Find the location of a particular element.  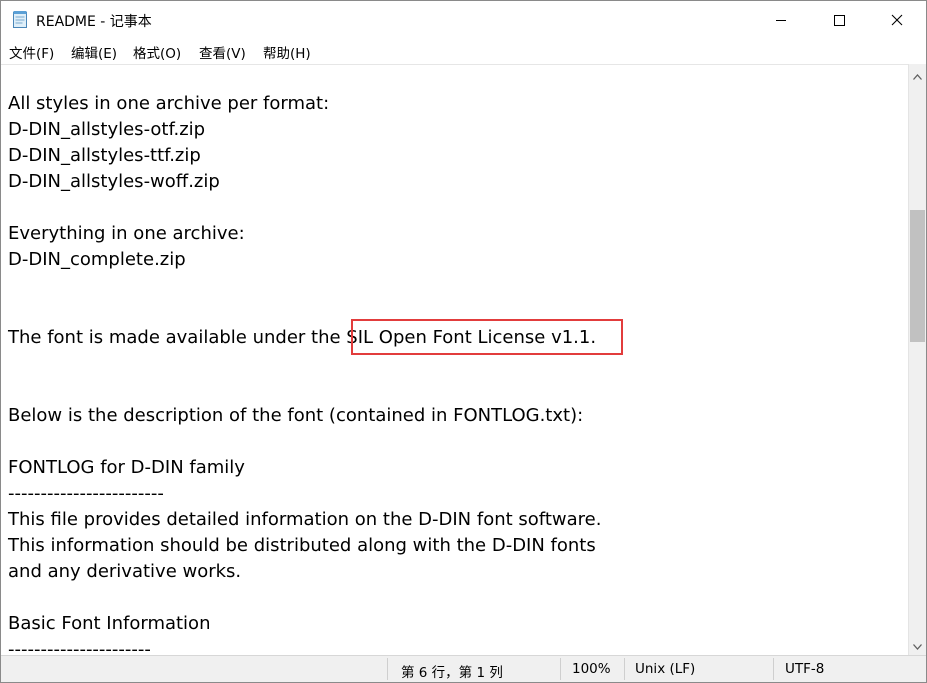

scroll-thumb is located at coordinates (917, 276).